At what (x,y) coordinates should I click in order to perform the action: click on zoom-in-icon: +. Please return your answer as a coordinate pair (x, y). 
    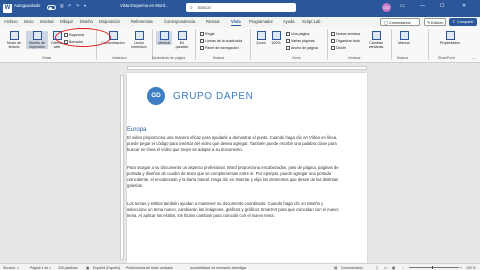
    Looking at the image, I should click on (461, 268).